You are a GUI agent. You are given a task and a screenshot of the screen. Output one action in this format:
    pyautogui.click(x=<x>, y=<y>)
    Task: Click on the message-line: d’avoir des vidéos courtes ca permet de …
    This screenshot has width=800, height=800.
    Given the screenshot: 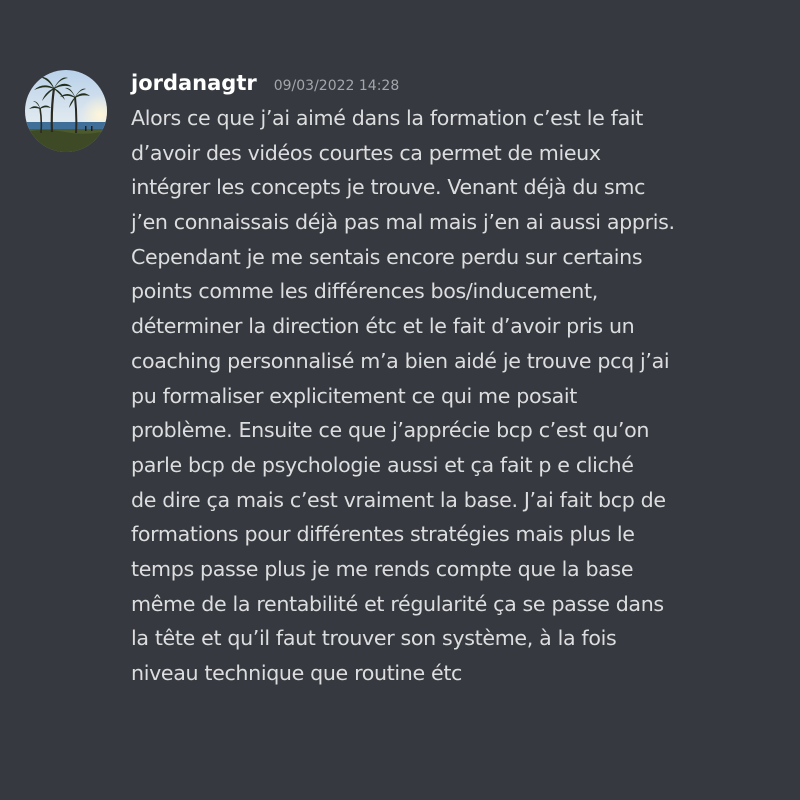 What is the action you would take?
    pyautogui.click(x=366, y=152)
    